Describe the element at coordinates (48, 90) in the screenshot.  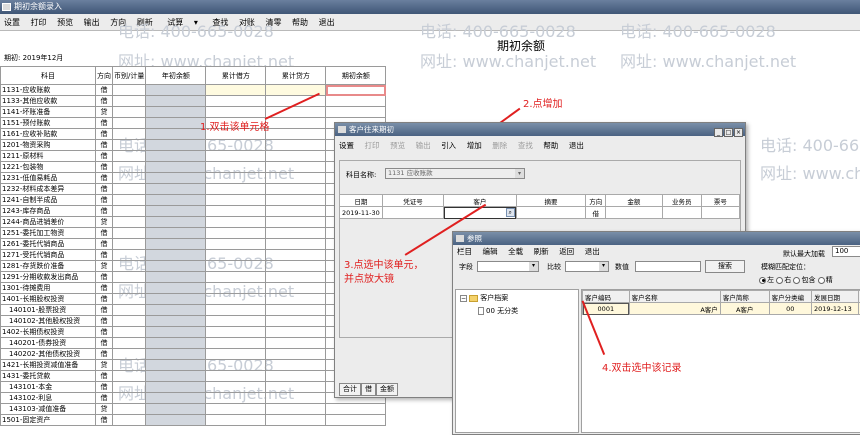
I see `cell-subject: 1131-应收账款` at that location.